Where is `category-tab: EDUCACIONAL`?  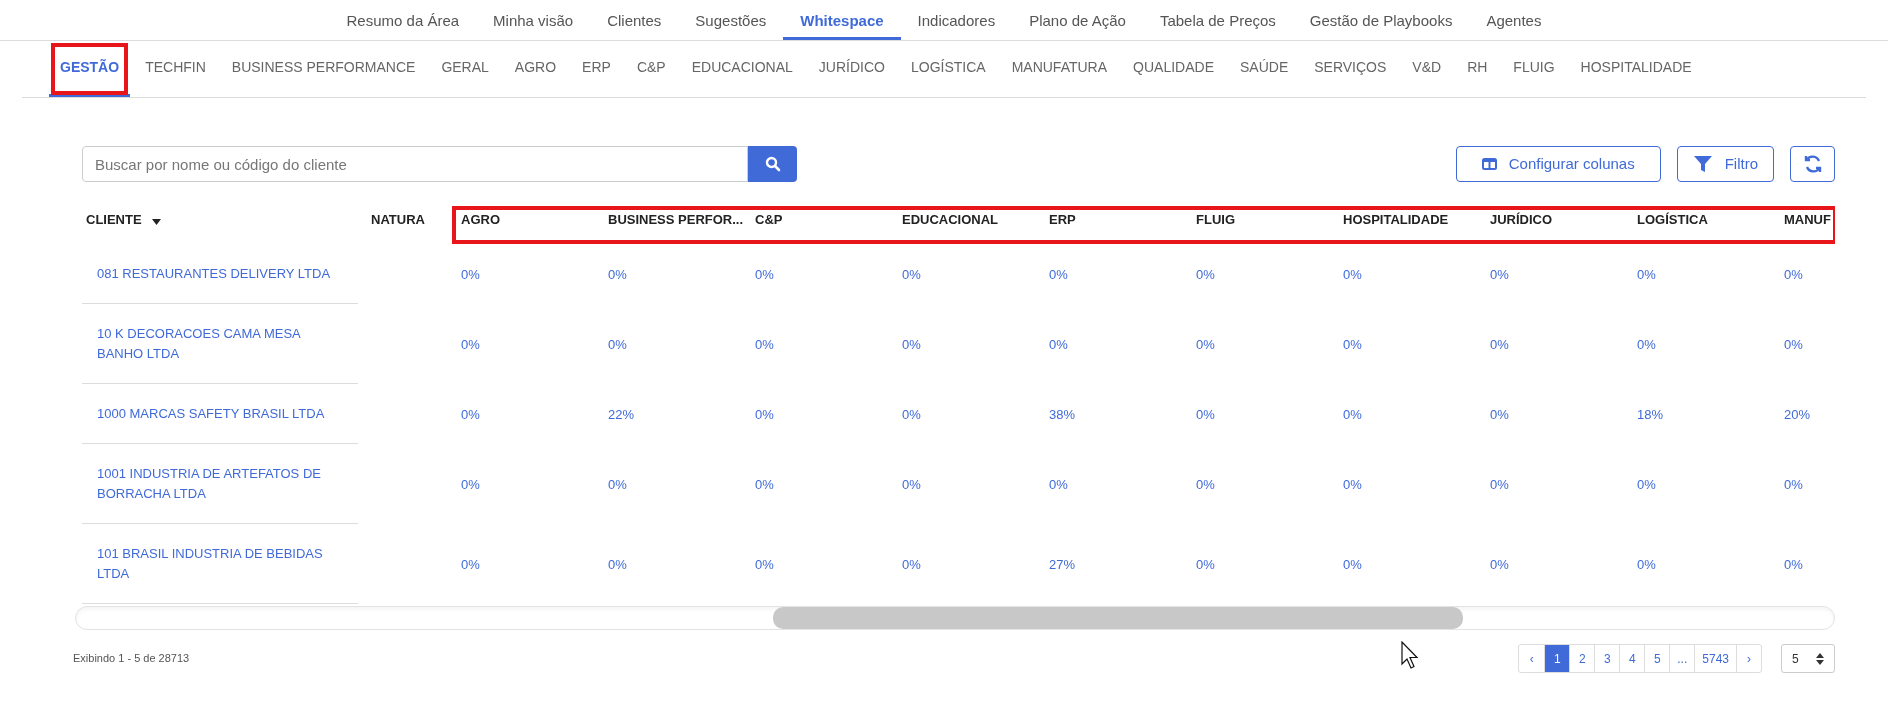
category-tab: EDUCACIONAL is located at coordinates (742, 69).